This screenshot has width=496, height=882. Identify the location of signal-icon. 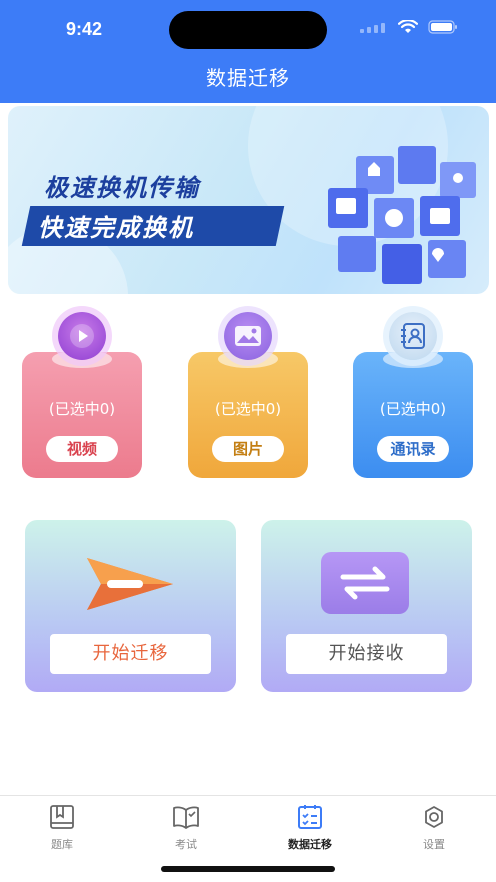
(374, 27).